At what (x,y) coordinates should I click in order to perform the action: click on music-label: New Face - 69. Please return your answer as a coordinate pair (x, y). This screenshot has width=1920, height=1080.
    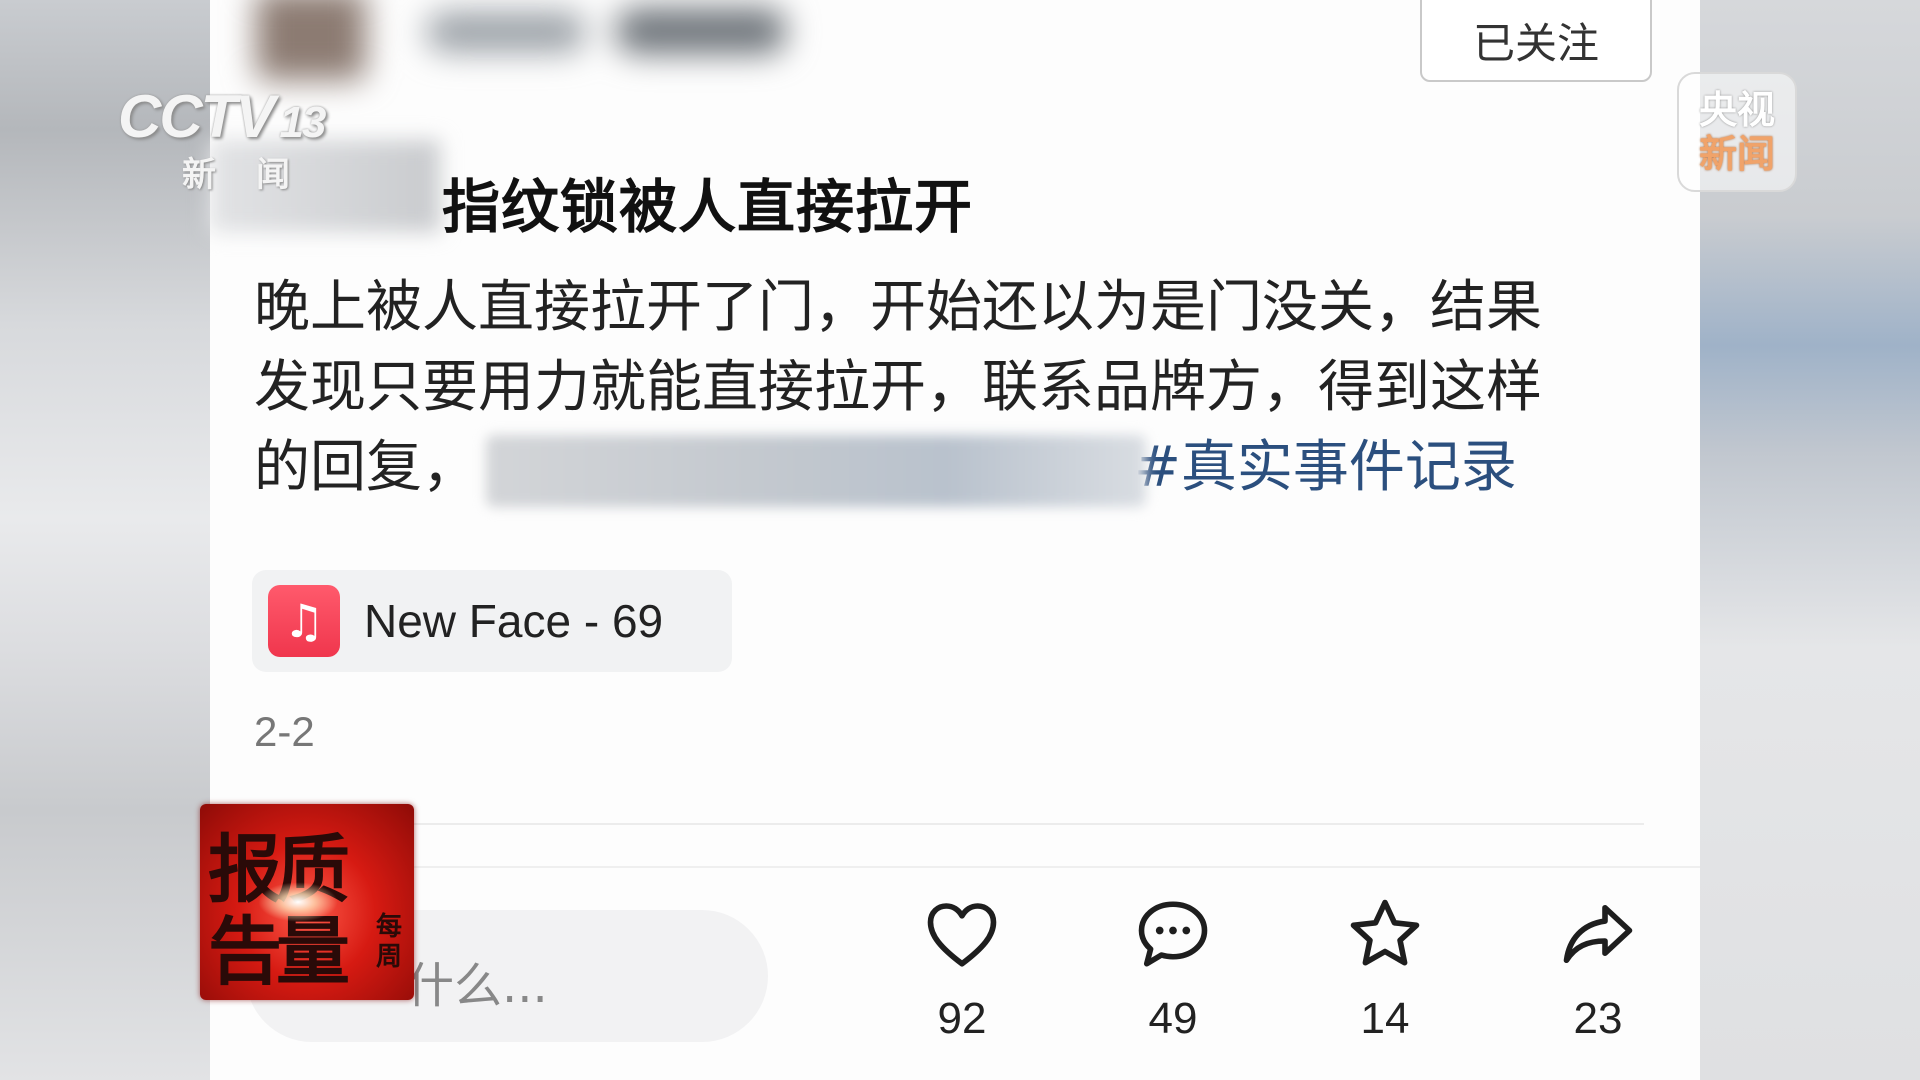
    Looking at the image, I should click on (514, 621).